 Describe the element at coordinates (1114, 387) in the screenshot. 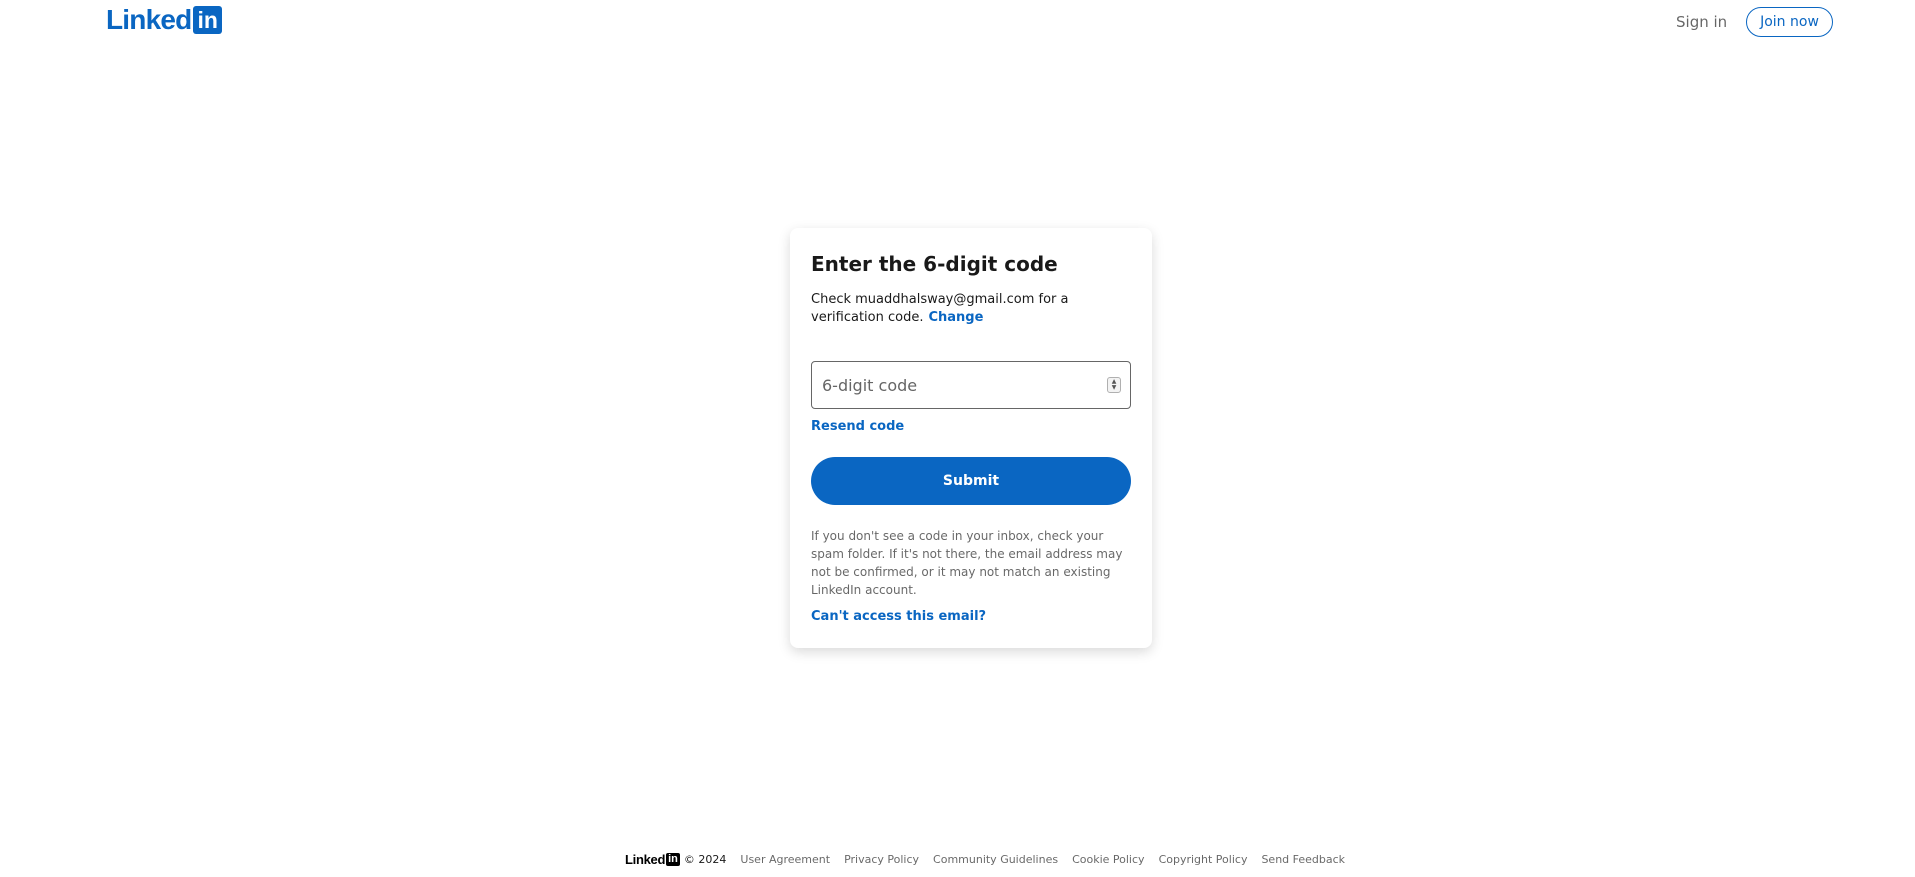

I see `chevron-down-icon: ▼` at that location.